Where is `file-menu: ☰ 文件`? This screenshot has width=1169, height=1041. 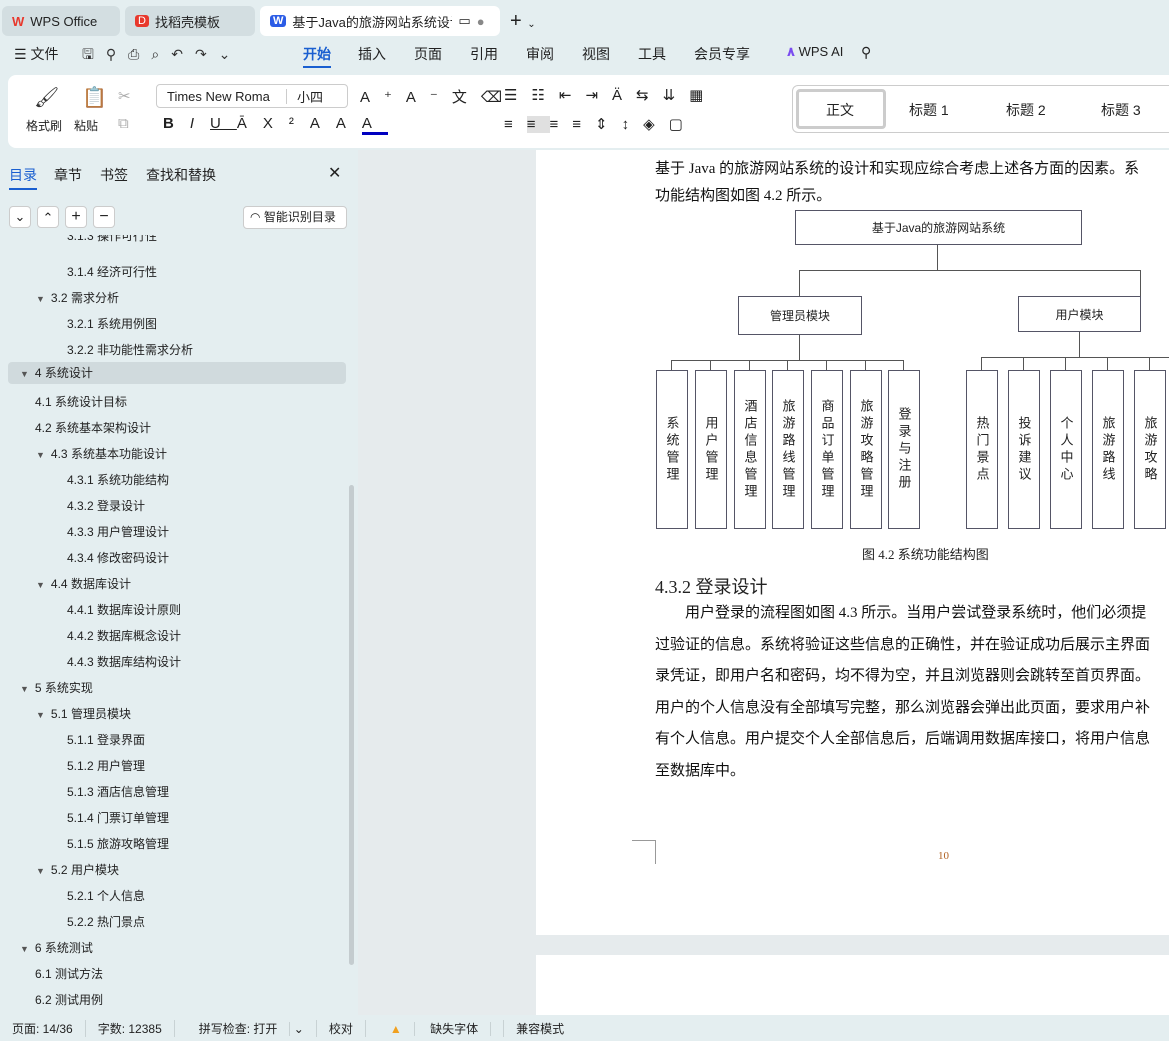
file-menu: ☰ 文件 is located at coordinates (36, 54).